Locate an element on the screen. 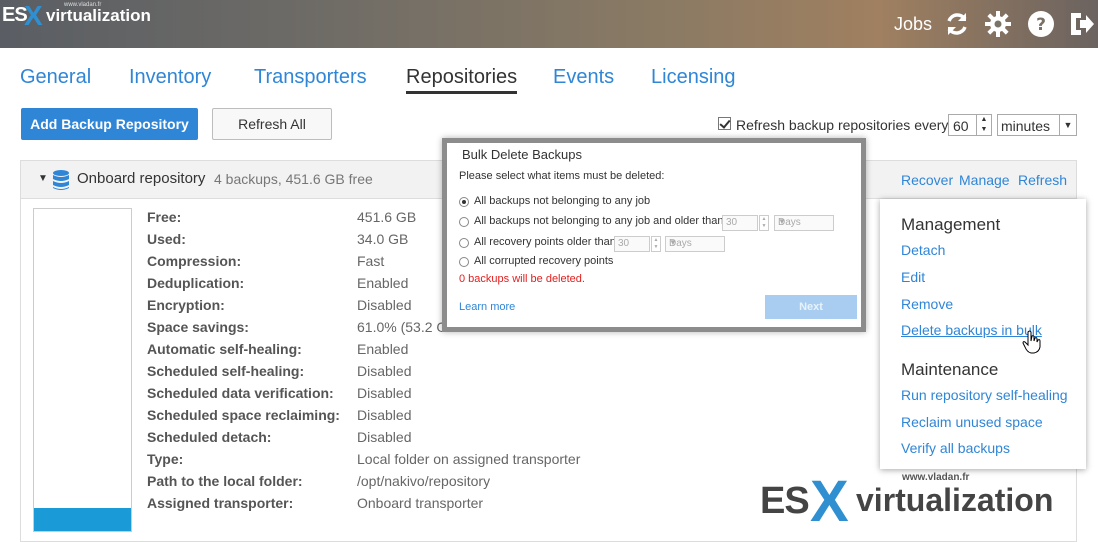 The width and height of the screenshot is (1098, 542). auto-refresh-checkbox is located at coordinates (724, 123).